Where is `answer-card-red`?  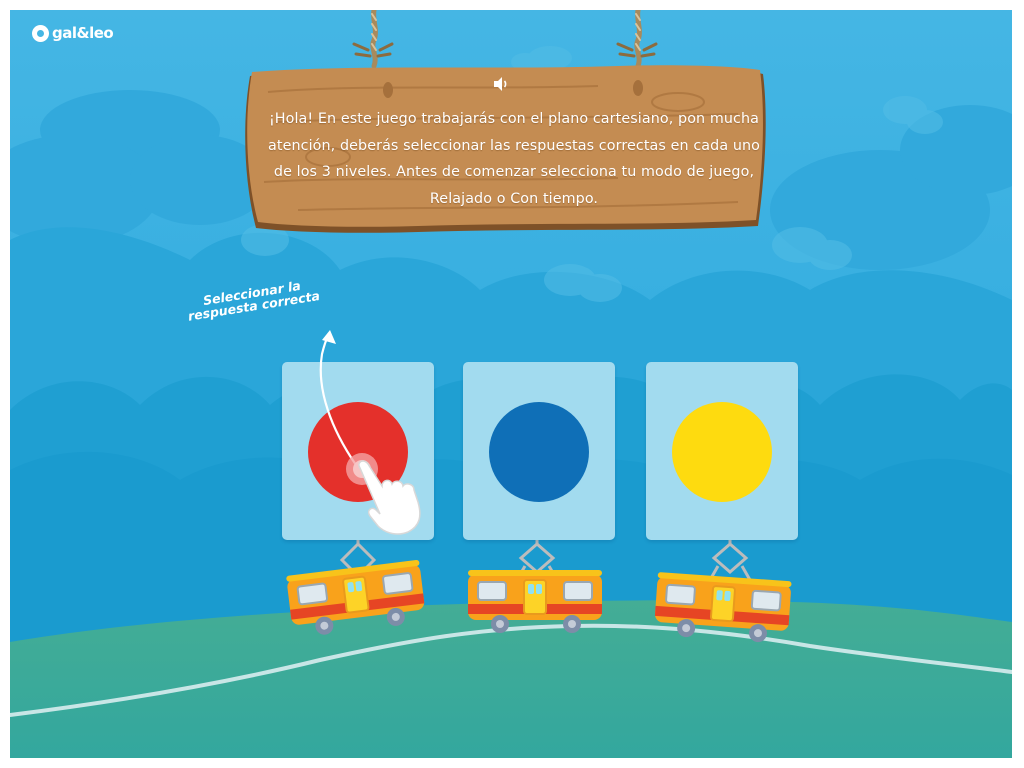 answer-card-red is located at coordinates (358, 451).